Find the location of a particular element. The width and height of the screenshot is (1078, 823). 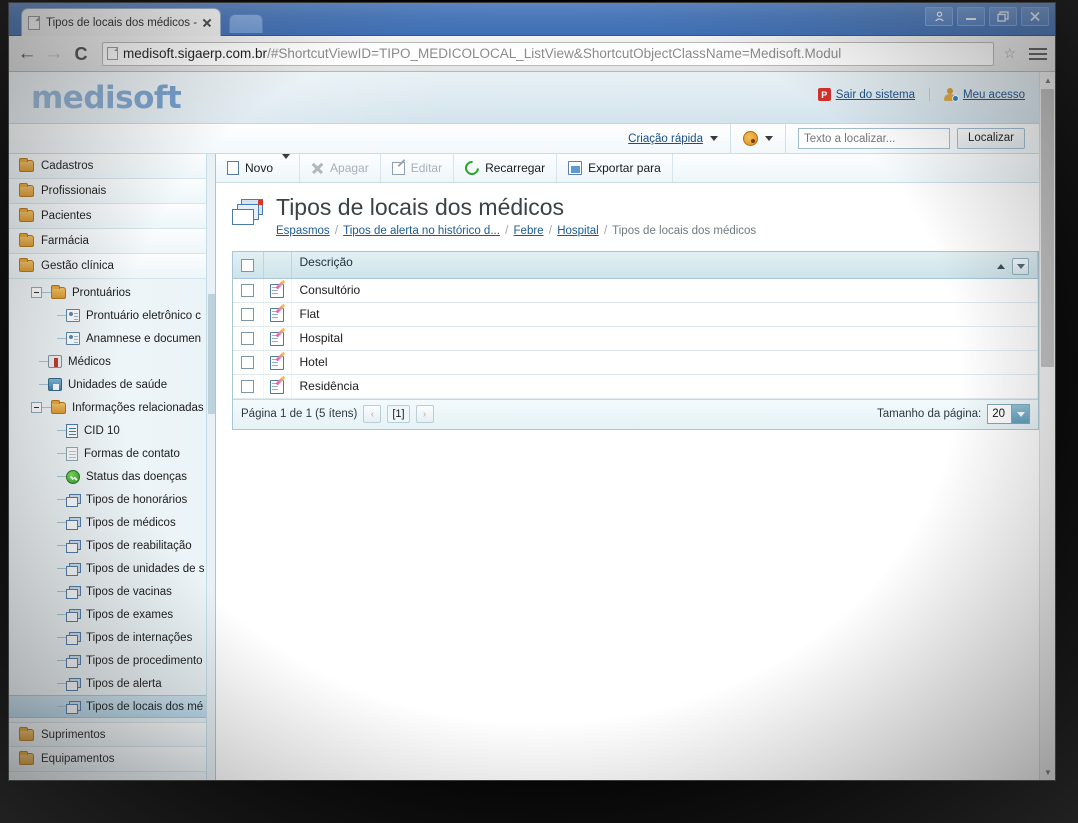

sidebar-item-formas-contato: Formas de contato is located at coordinates (112, 453).